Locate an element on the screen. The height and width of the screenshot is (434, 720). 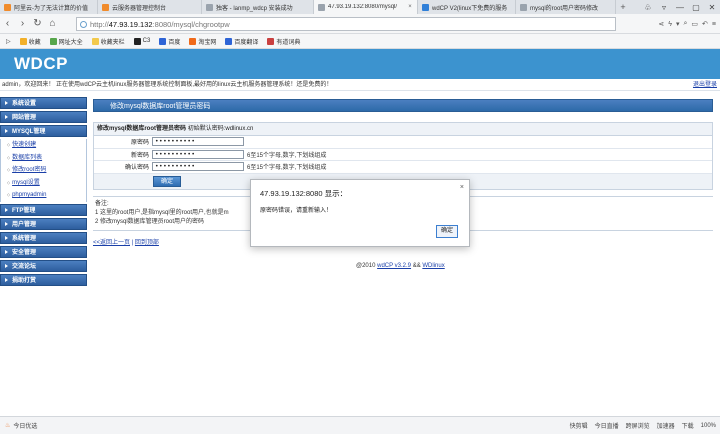
top-link: 回到顶部 is located at coordinates (147, 243).